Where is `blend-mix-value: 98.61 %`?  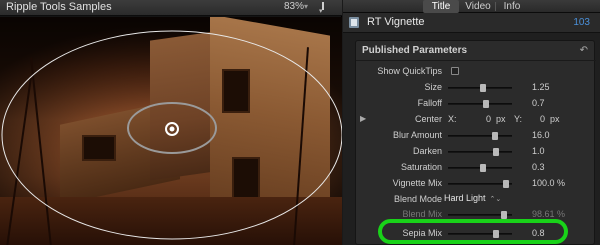 blend-mix-value: 98.61 % is located at coordinates (548, 214).